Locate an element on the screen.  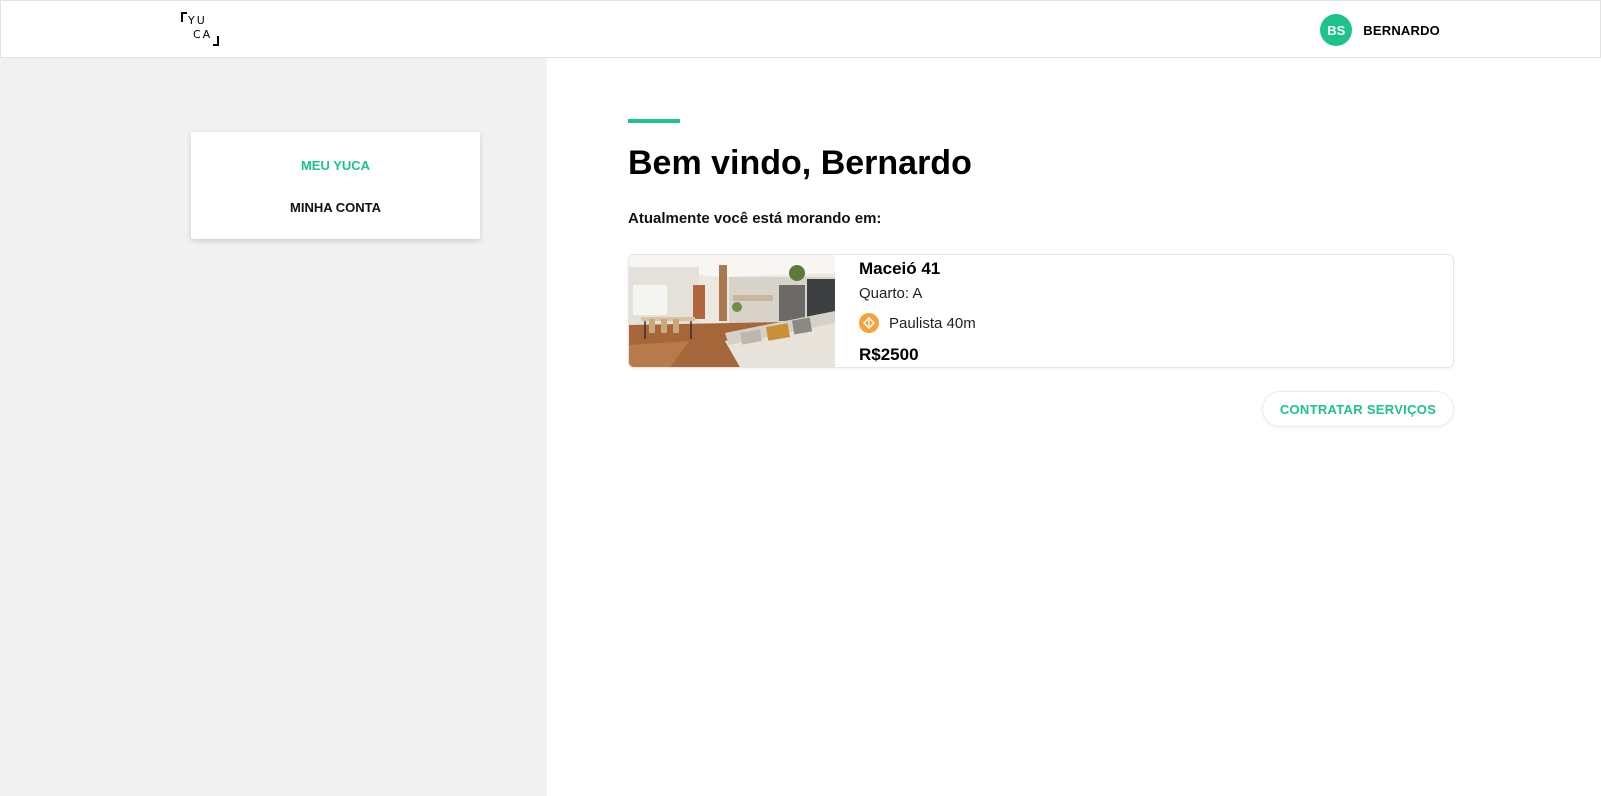
property-room: Quarto: A is located at coordinates (891, 293).